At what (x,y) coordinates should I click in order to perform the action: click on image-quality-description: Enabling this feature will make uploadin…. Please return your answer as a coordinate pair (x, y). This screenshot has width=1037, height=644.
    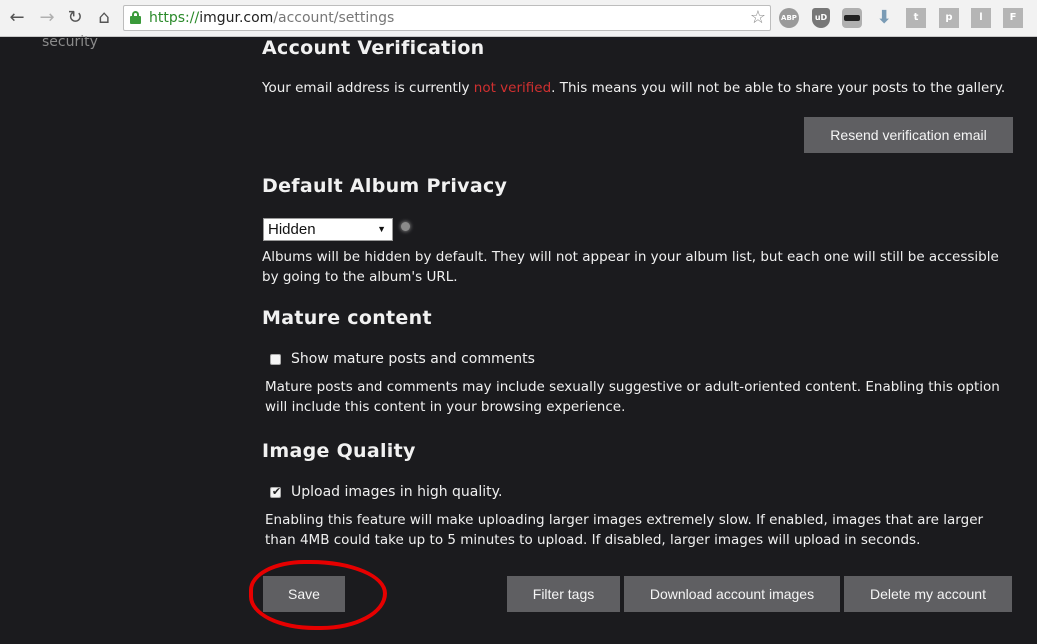
    Looking at the image, I should click on (624, 530).